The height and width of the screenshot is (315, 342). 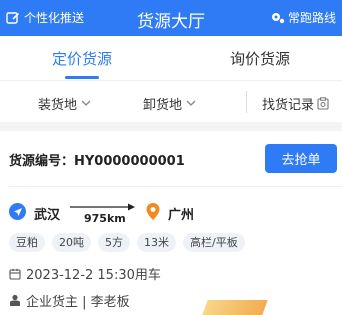 I want to click on destination-city: 广州, so click(x=181, y=215).